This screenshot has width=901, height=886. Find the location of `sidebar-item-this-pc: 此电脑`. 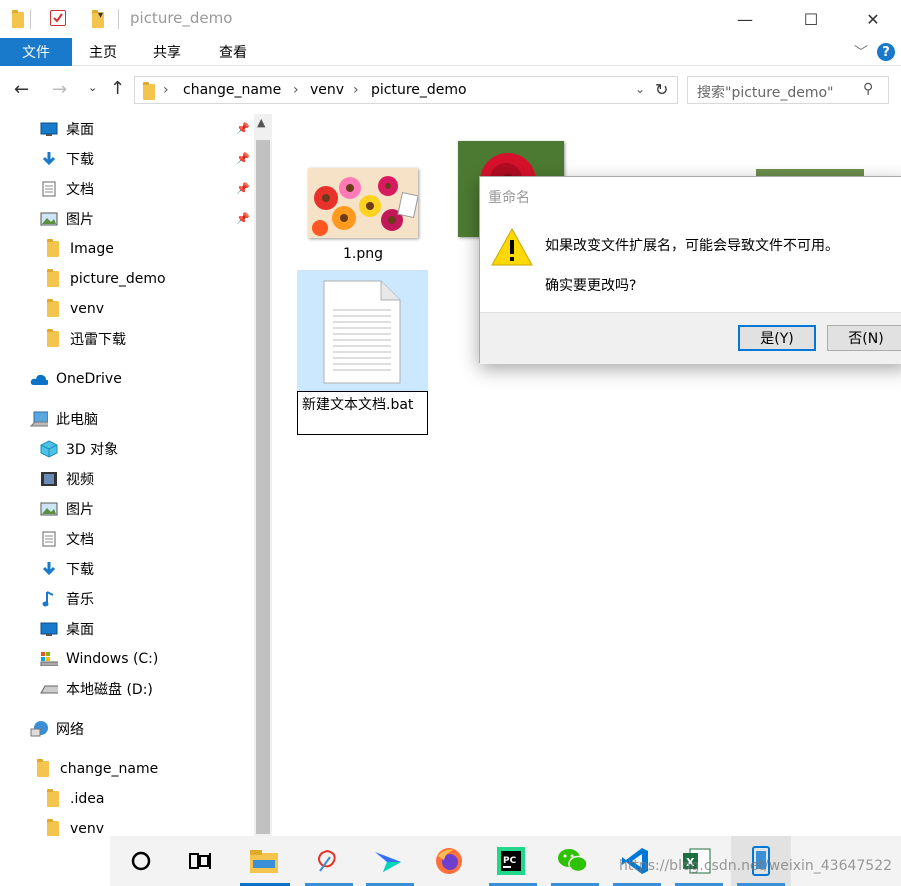

sidebar-item-this-pc: 此电脑 is located at coordinates (127, 419).